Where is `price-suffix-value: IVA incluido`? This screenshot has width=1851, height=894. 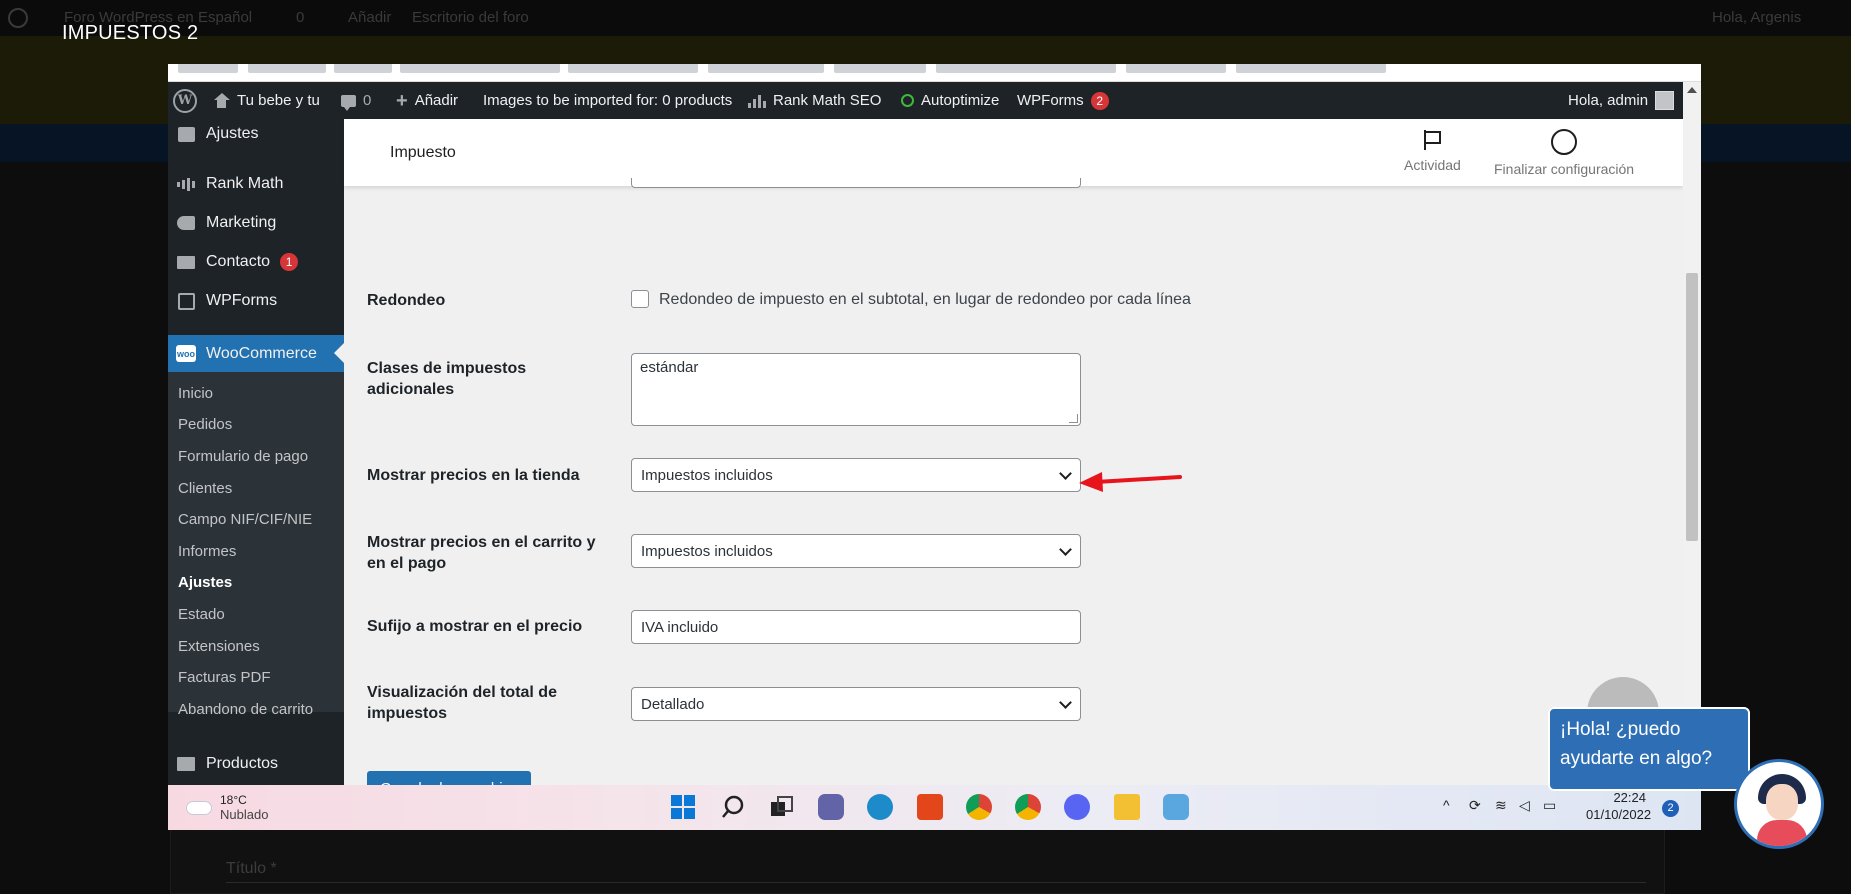
price-suffix-value: IVA incluido is located at coordinates (680, 627).